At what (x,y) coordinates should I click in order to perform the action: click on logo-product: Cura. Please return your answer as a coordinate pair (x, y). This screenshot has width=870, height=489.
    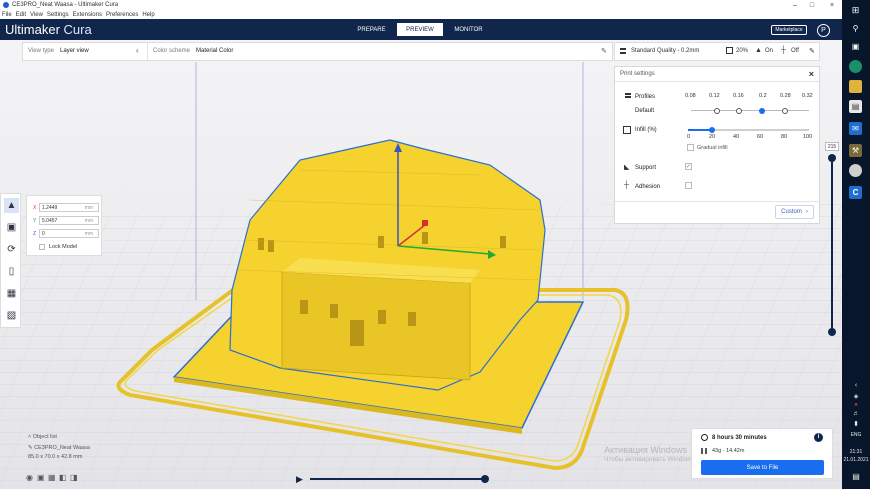
    Looking at the image, I should click on (77, 29).